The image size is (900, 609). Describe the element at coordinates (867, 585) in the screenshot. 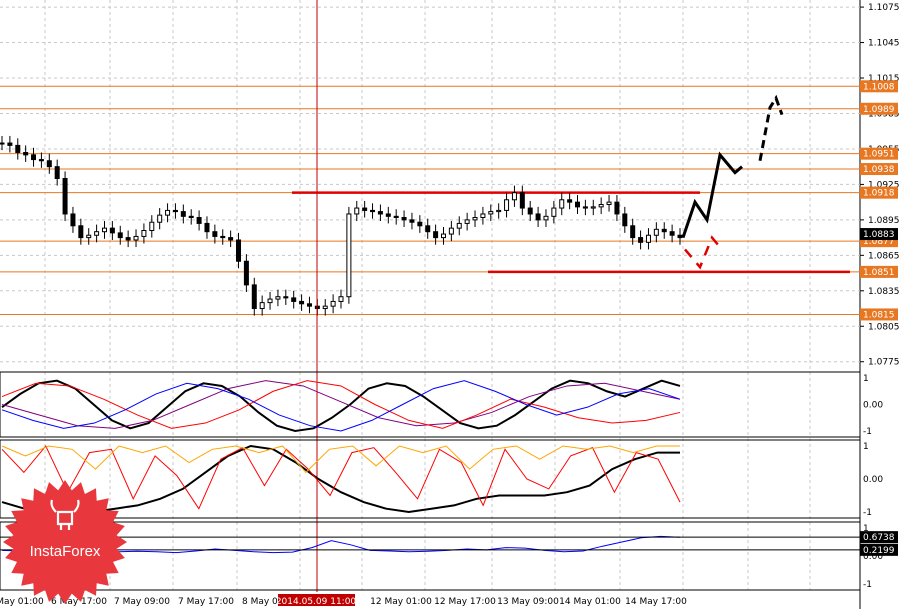

I see `sub2-y-tick-2: -1` at that location.